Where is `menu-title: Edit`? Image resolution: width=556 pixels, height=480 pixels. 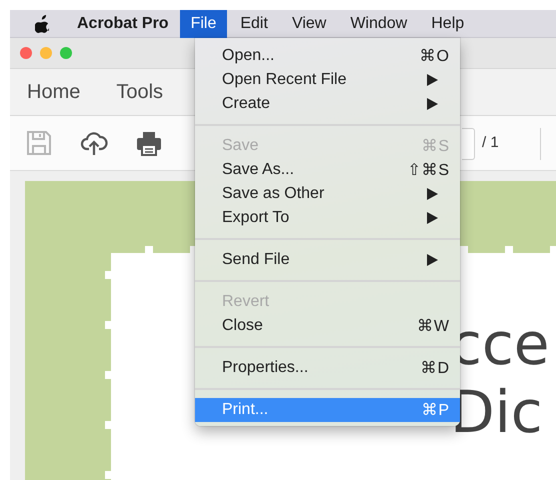
menu-title: Edit is located at coordinates (254, 24).